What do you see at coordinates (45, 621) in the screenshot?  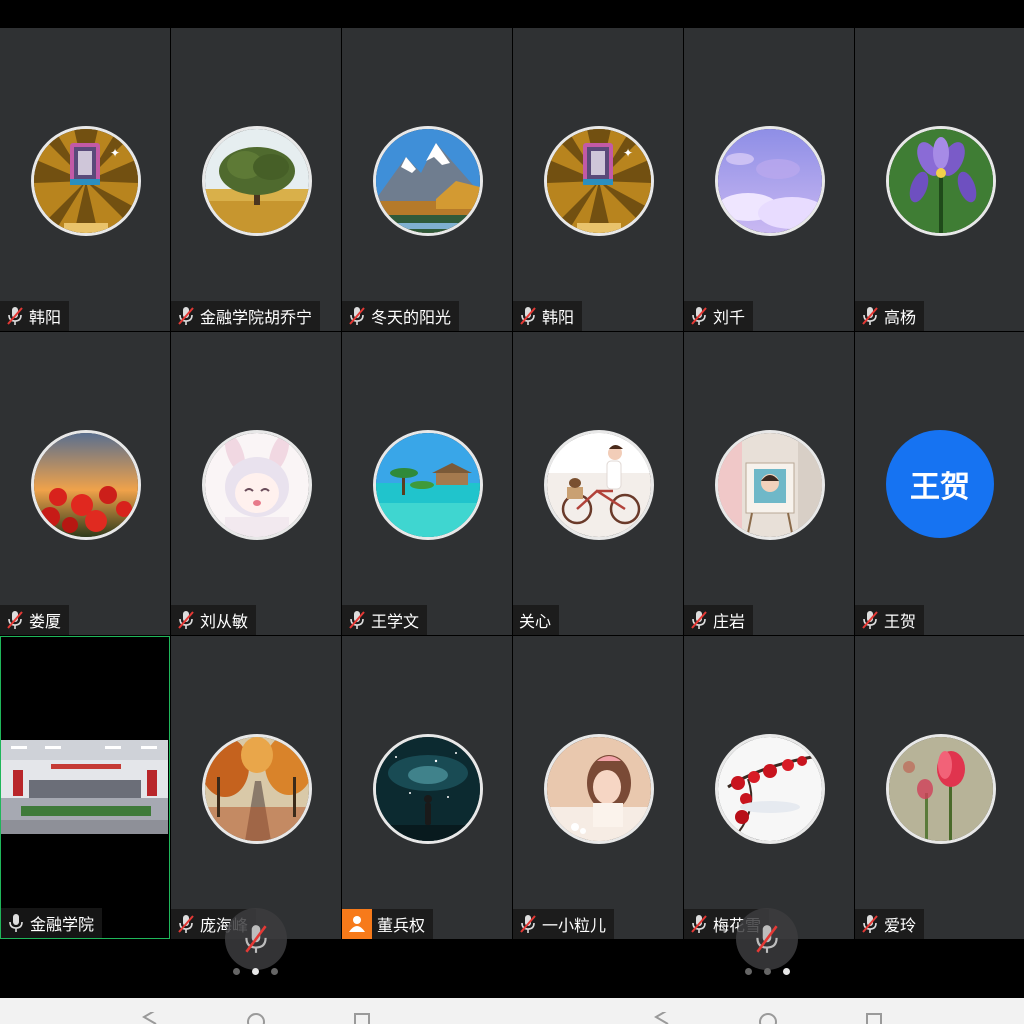 I see `participant-name: 娄厦` at bounding box center [45, 621].